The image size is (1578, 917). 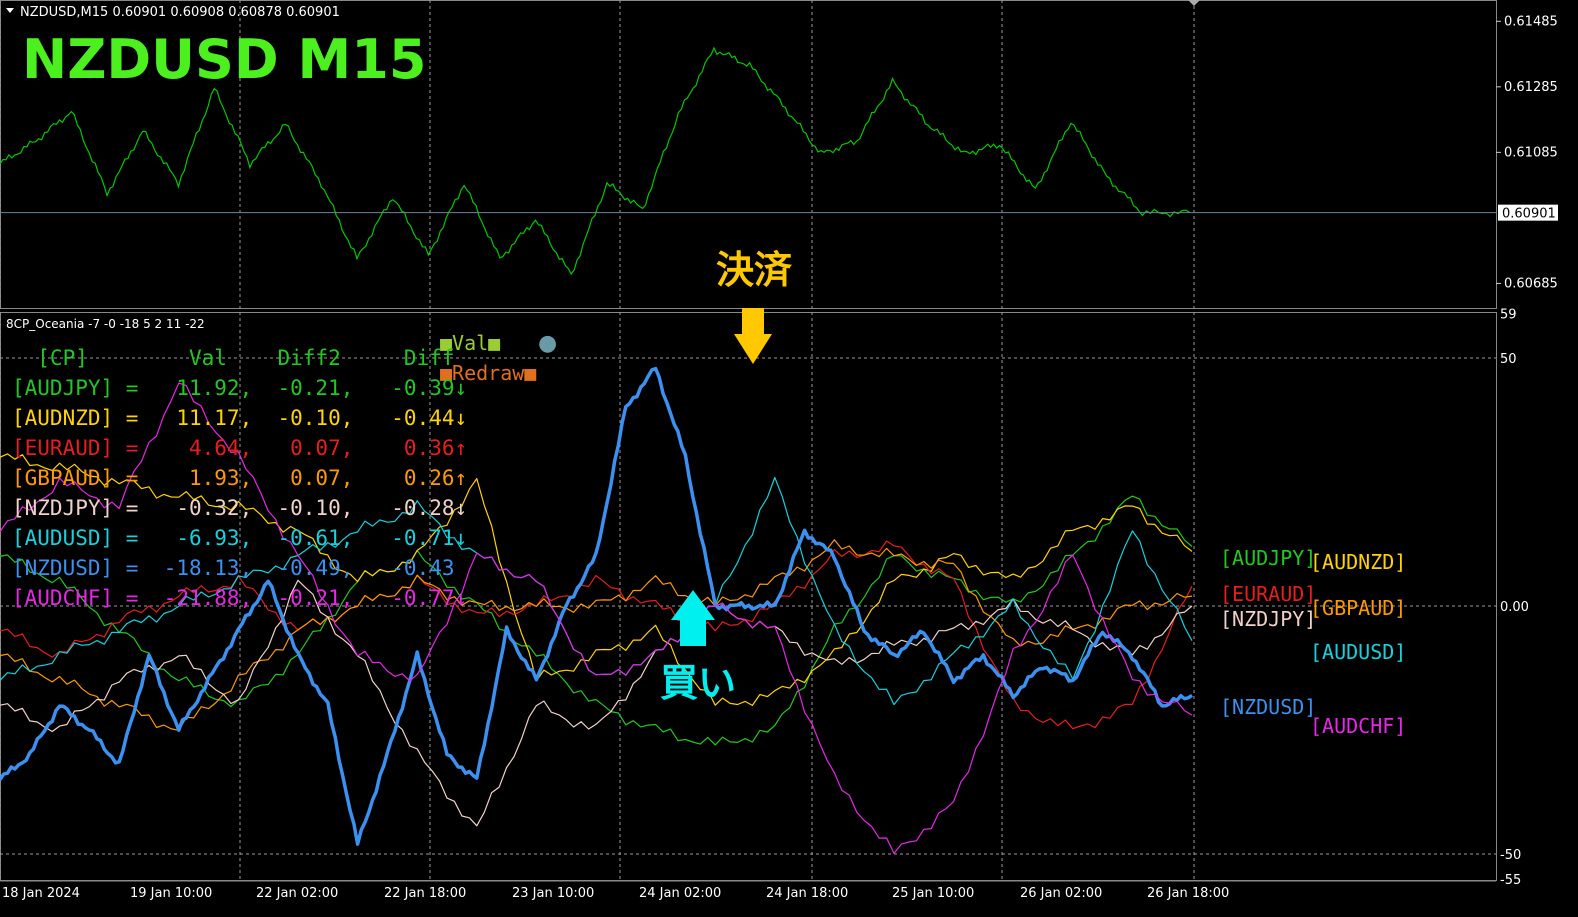 What do you see at coordinates (753, 336) in the screenshot?
I see `down-arrow-icon` at bounding box center [753, 336].